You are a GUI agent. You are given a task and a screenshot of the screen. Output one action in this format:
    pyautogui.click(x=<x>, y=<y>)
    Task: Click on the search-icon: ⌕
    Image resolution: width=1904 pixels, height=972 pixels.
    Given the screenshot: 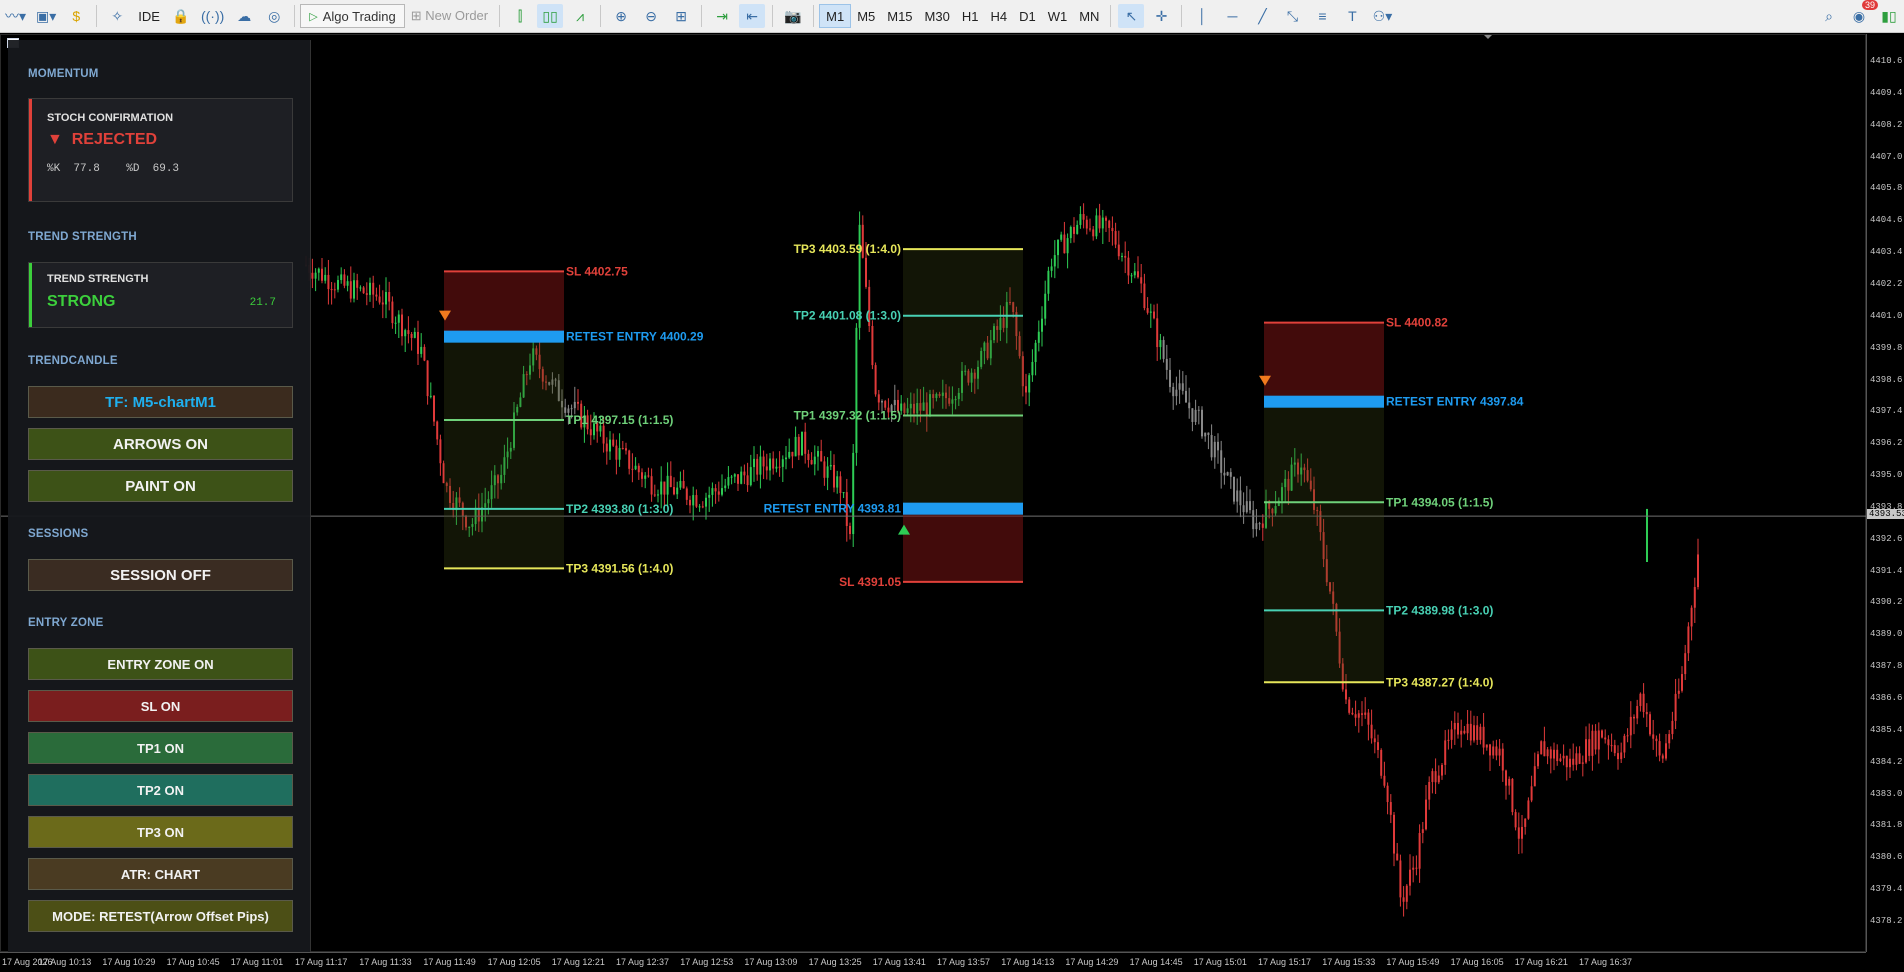 What is the action you would take?
    pyautogui.click(x=1829, y=16)
    